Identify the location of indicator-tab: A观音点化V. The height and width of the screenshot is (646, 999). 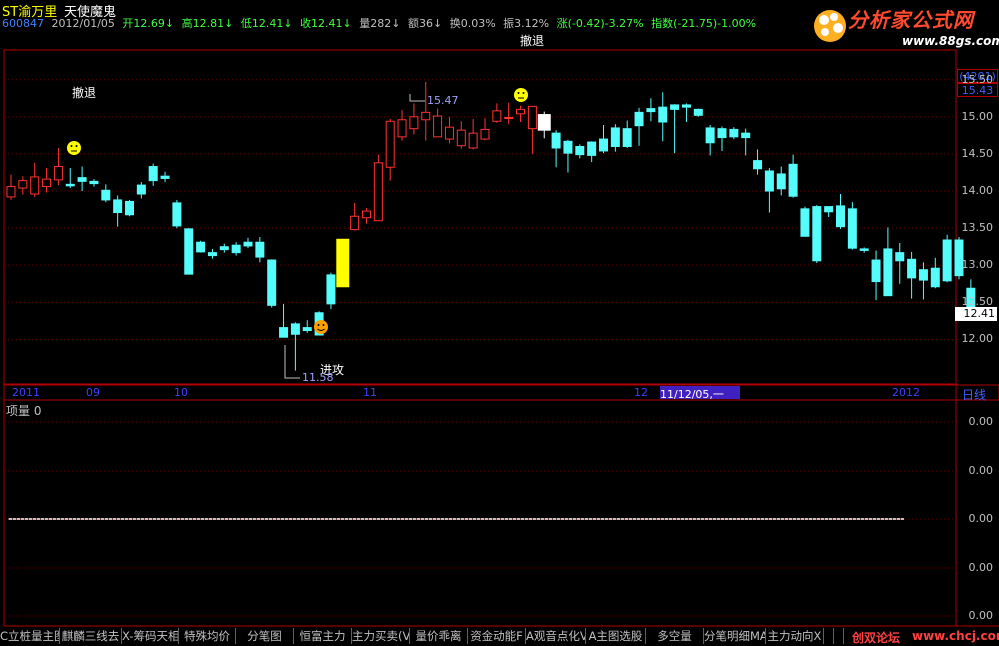
(556, 636).